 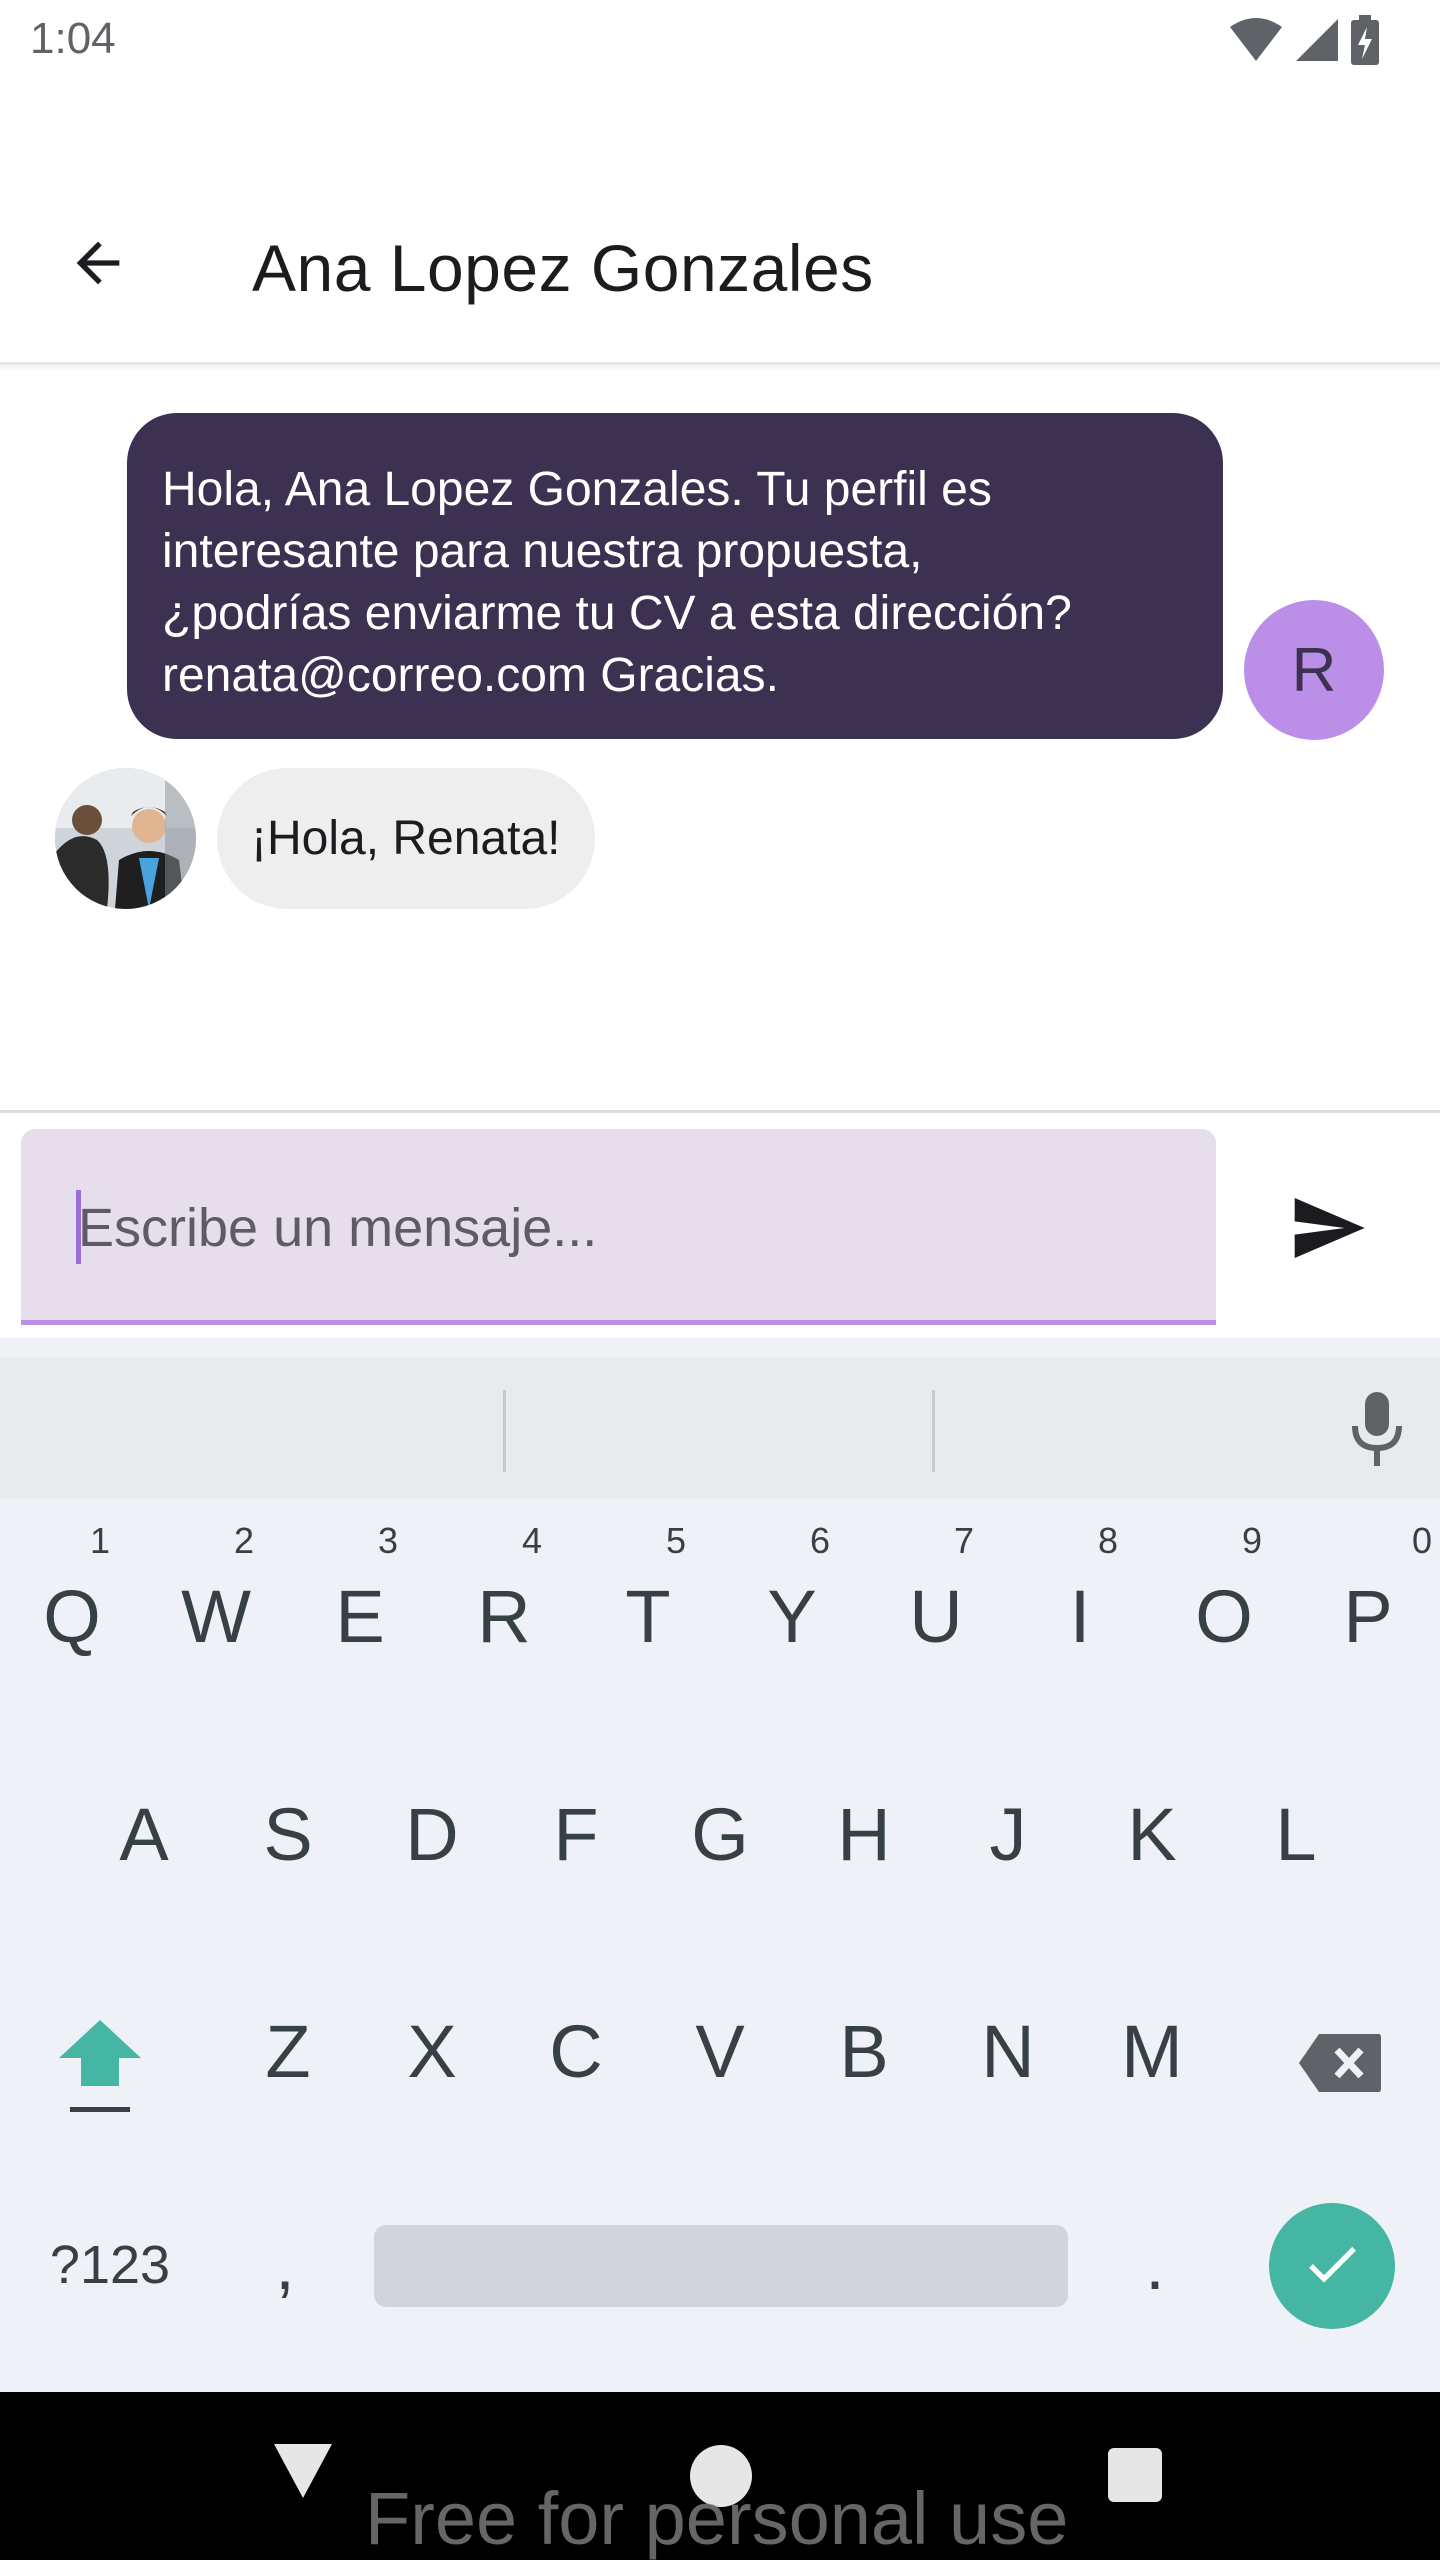 I want to click on key-label: A, so click(x=144, y=1834).